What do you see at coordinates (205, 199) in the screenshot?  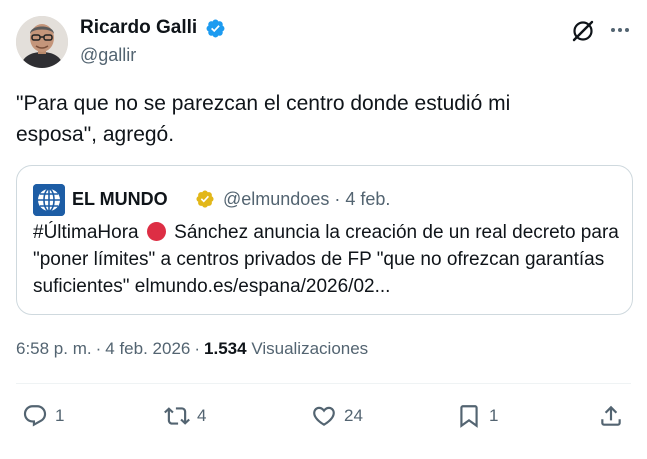 I see `gold-verified-icon` at bounding box center [205, 199].